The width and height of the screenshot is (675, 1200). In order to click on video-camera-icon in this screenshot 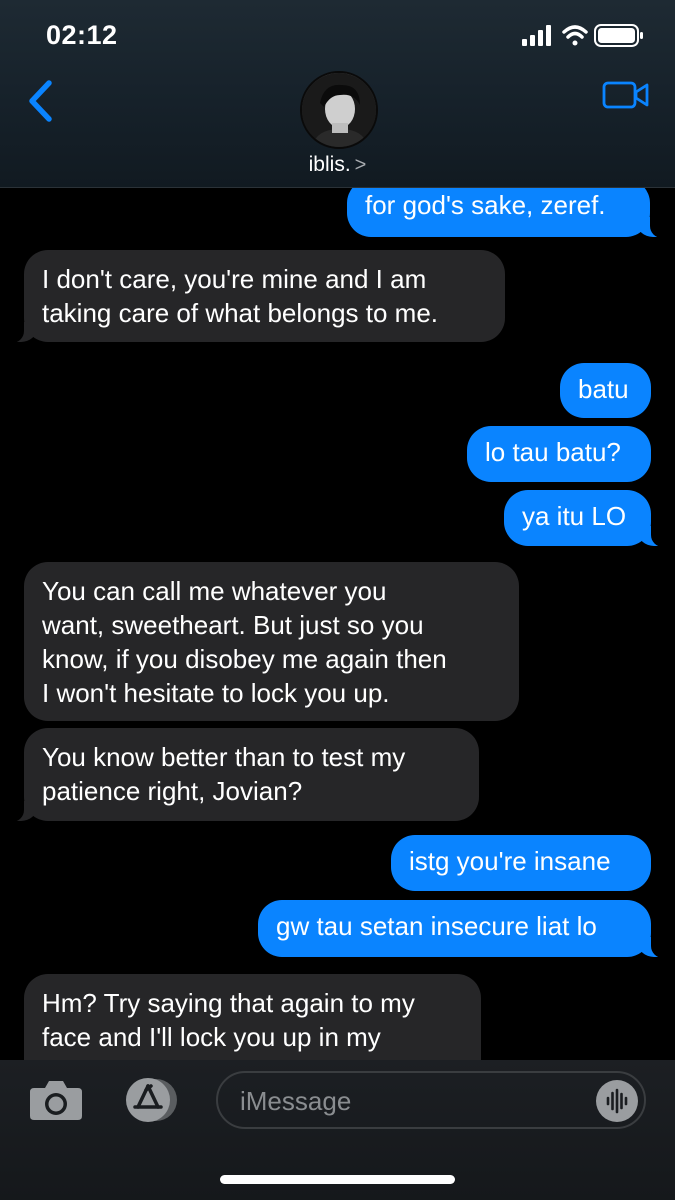, I will do `click(626, 95)`.